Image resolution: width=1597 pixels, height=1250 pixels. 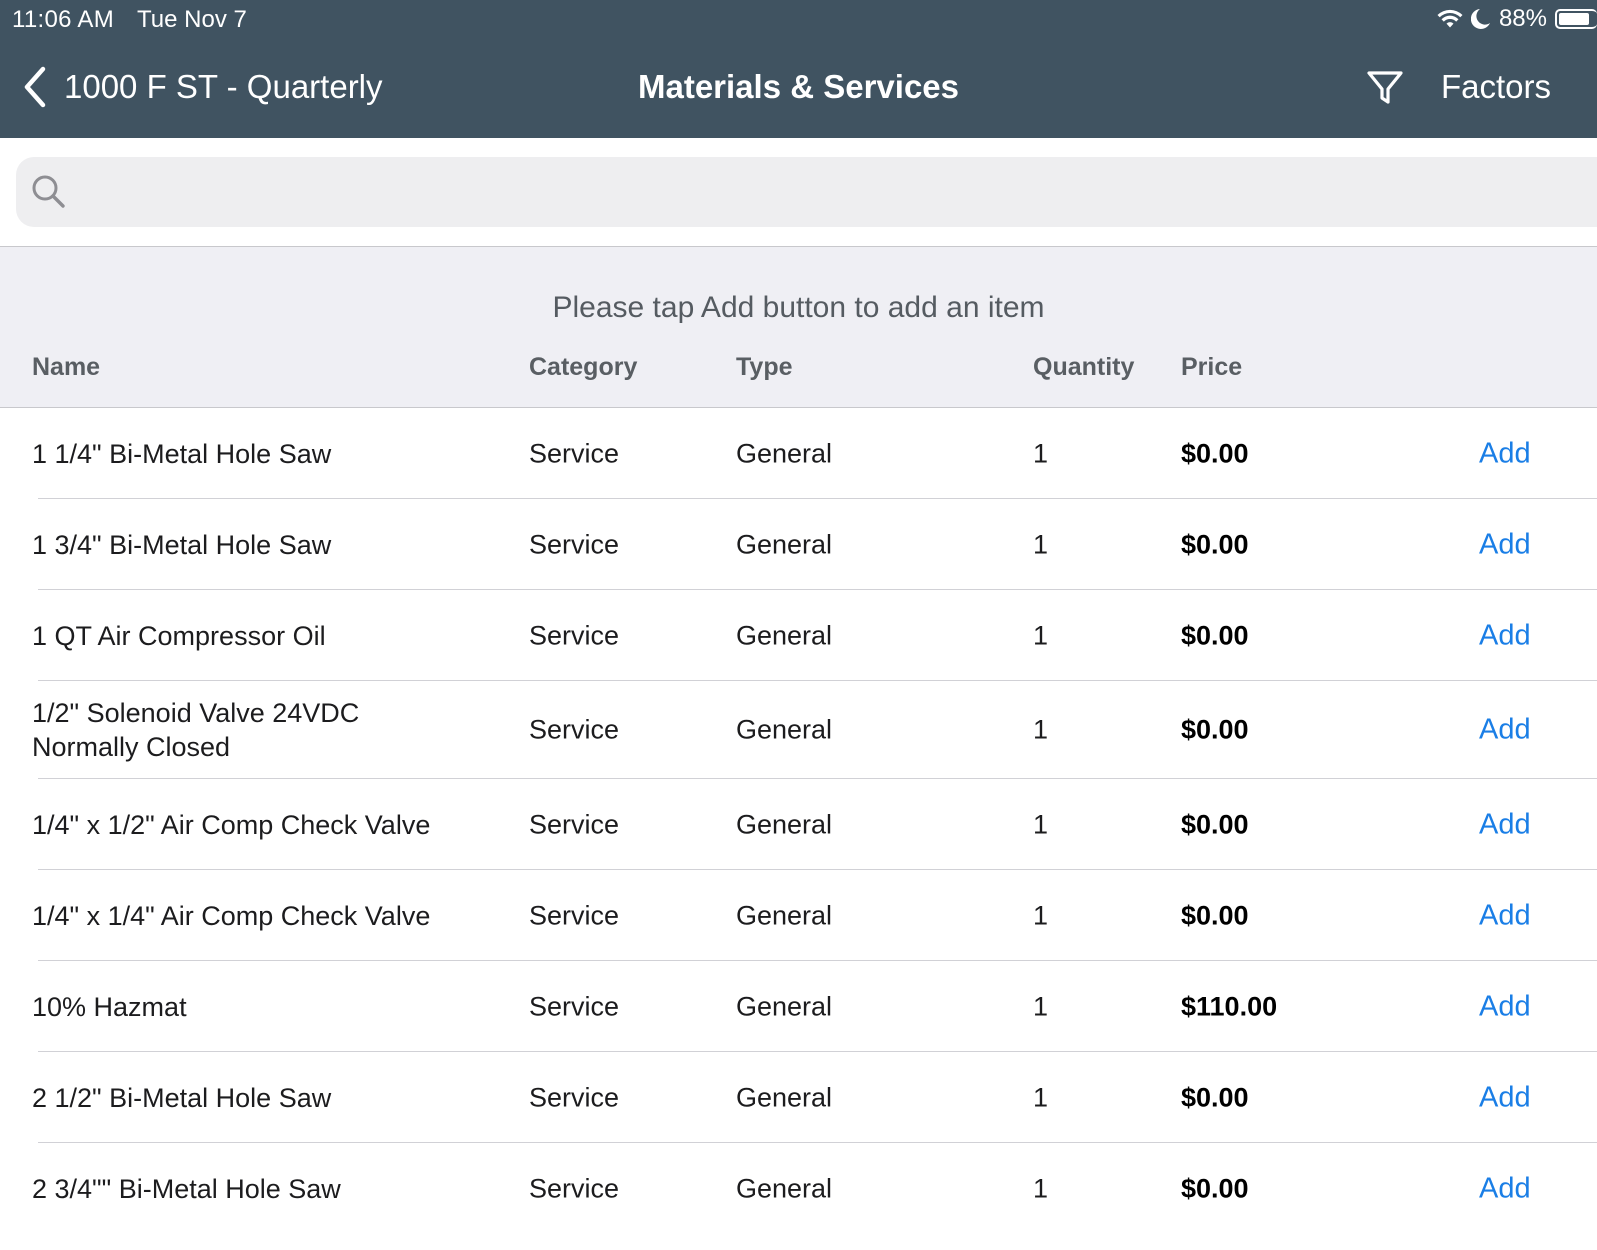 What do you see at coordinates (182, 1097) in the screenshot?
I see `item-name: 2 1/2" Bi-Metal Hole Saw` at bounding box center [182, 1097].